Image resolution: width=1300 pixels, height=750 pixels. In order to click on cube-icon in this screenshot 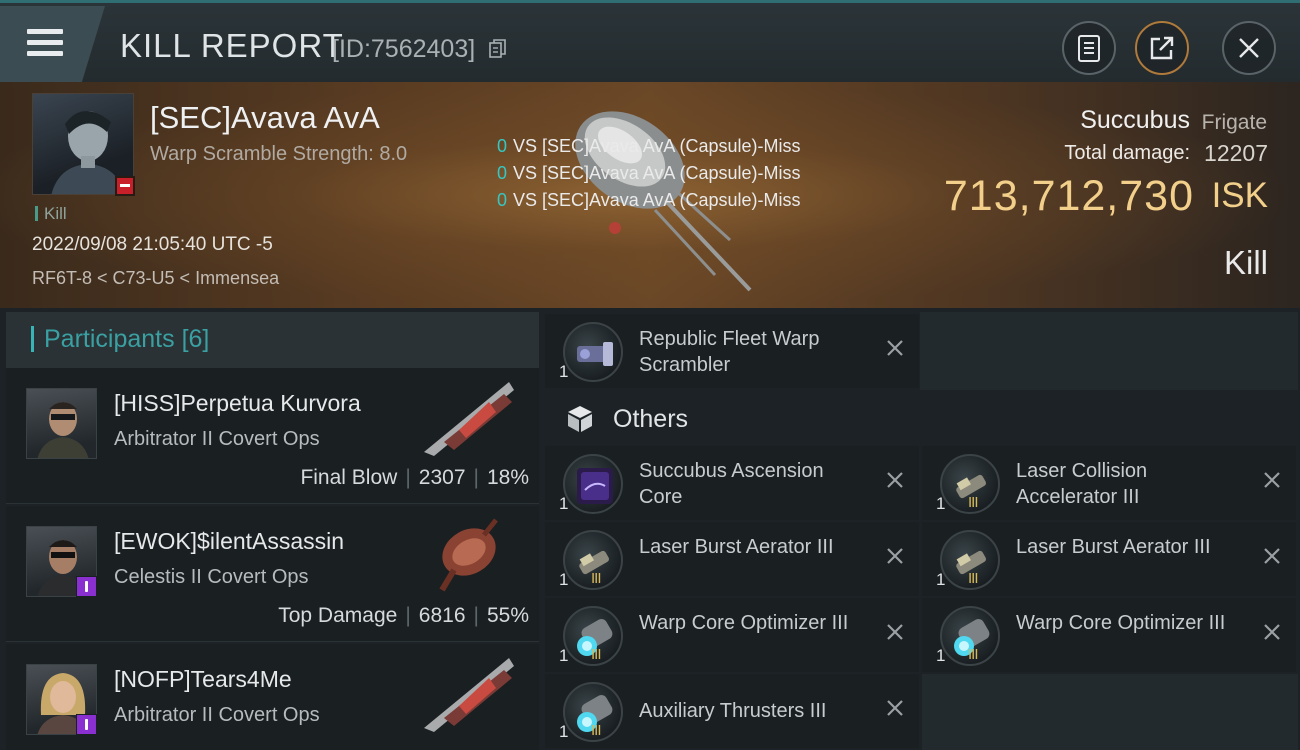, I will do `click(580, 419)`.